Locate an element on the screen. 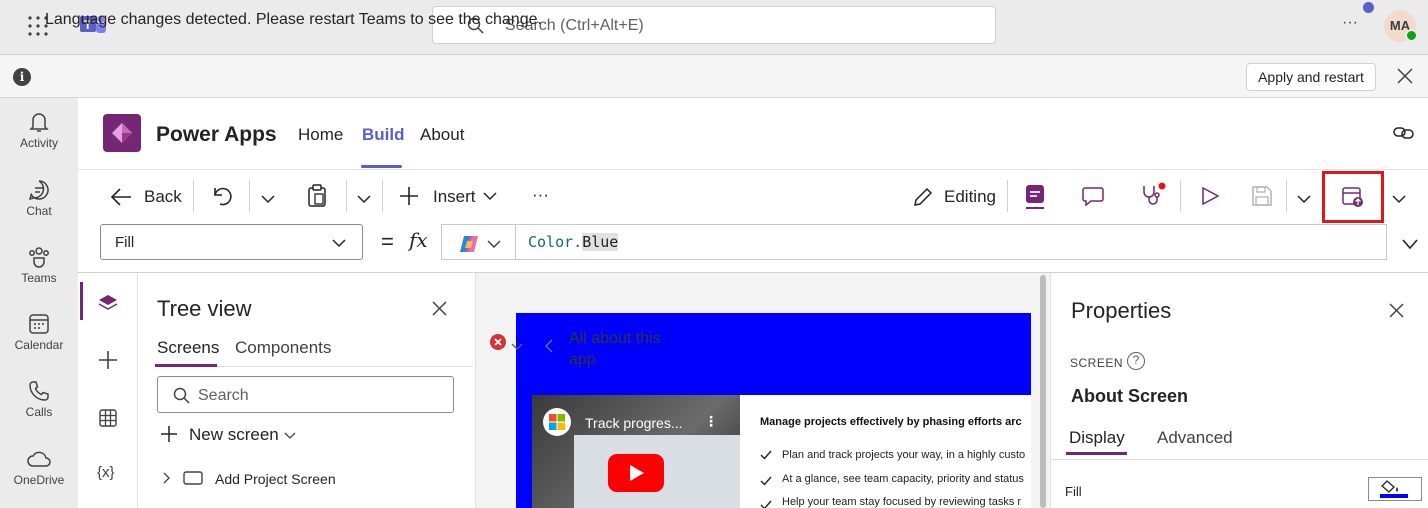 The image size is (1428, 508). preview-play-icon is located at coordinates (1210, 196).